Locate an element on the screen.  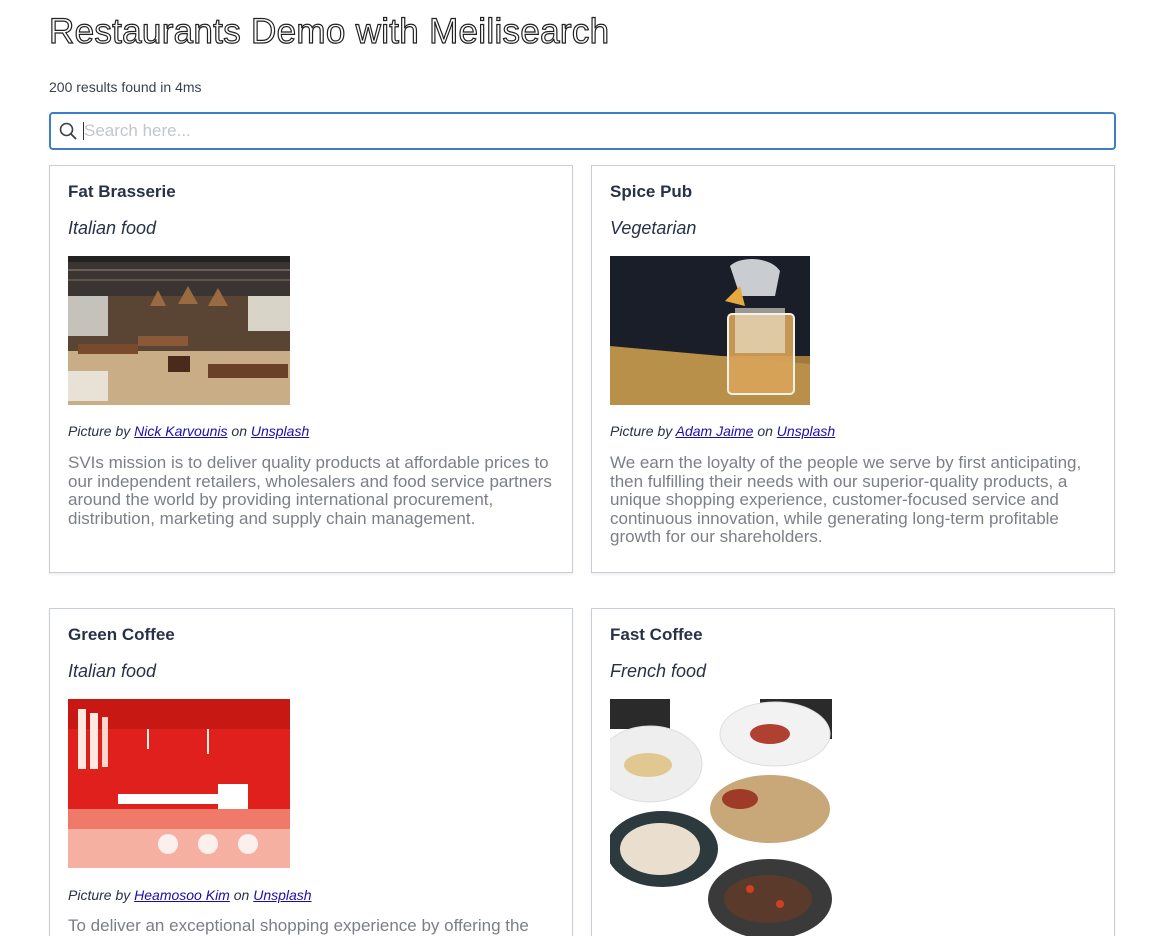
hit-type: Vegetarian is located at coordinates (653, 228).